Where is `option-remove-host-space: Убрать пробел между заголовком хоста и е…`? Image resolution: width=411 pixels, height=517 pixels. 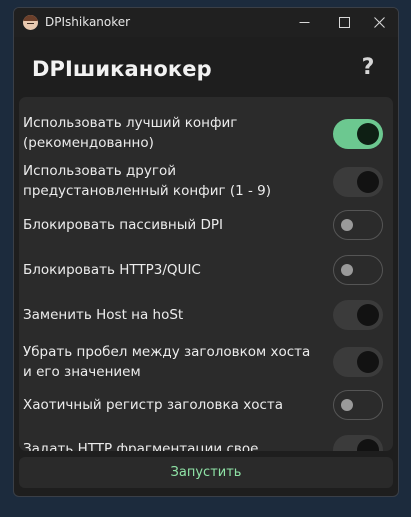 option-remove-host-space: Убрать пробел между заголовком хоста и е… is located at coordinates (206, 362).